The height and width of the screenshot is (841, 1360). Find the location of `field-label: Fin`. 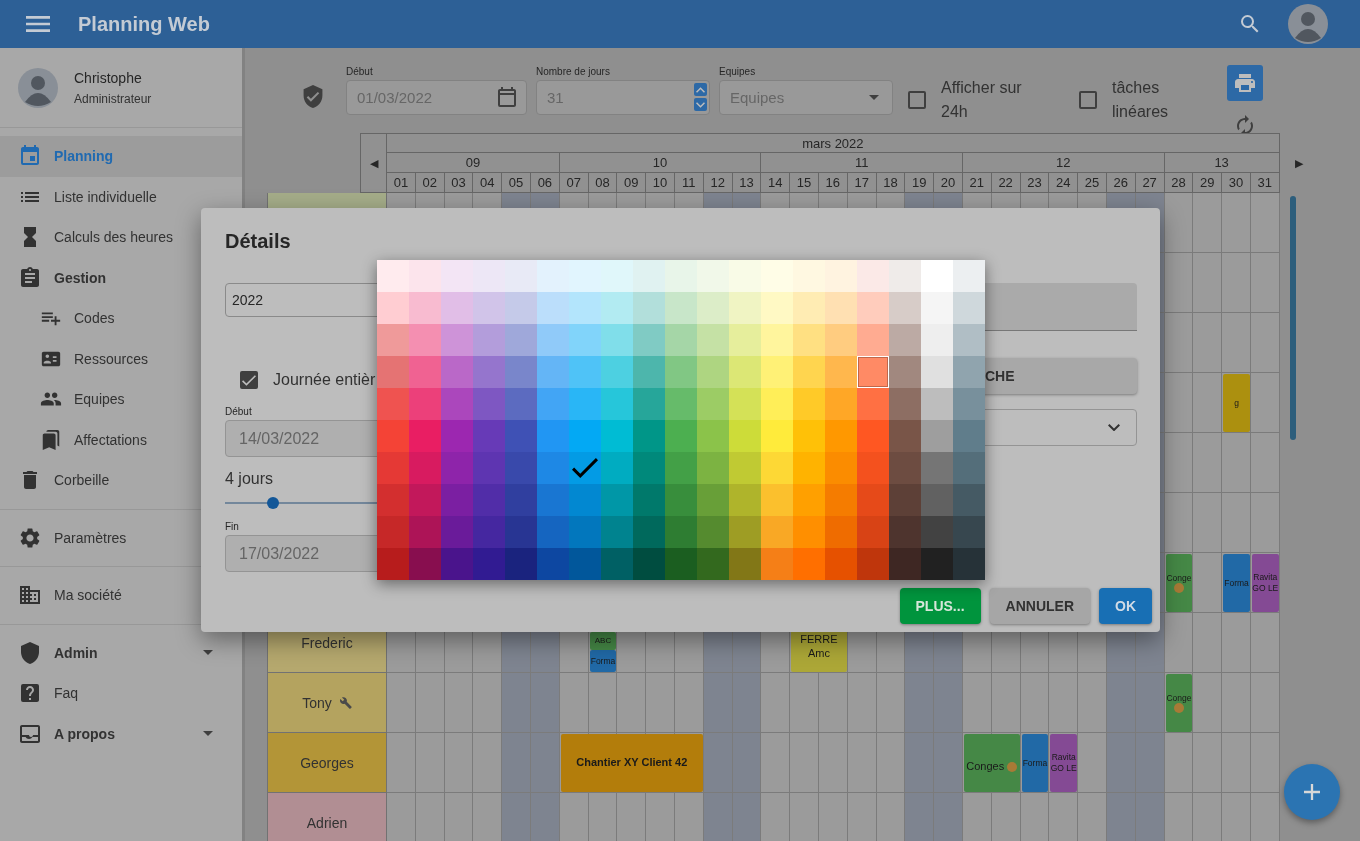

field-label: Fin is located at coordinates (232, 527).